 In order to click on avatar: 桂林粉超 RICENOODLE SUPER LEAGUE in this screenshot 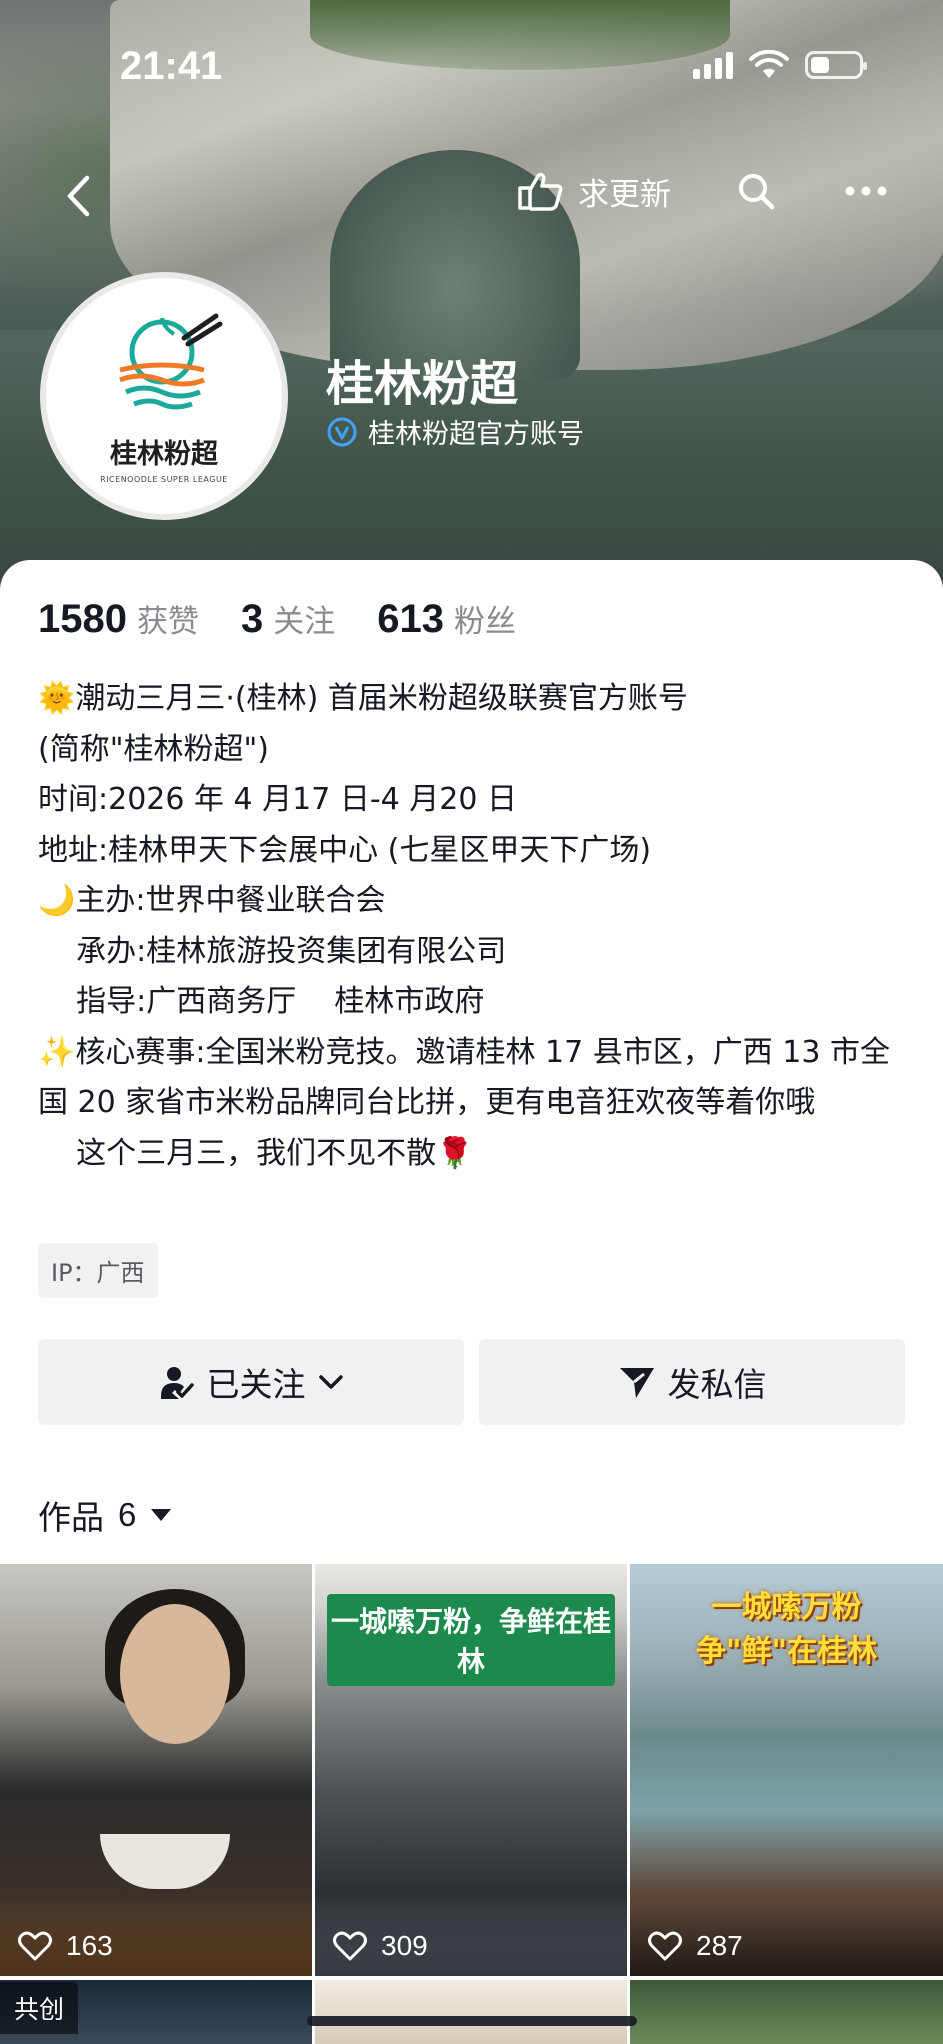, I will do `click(164, 396)`.